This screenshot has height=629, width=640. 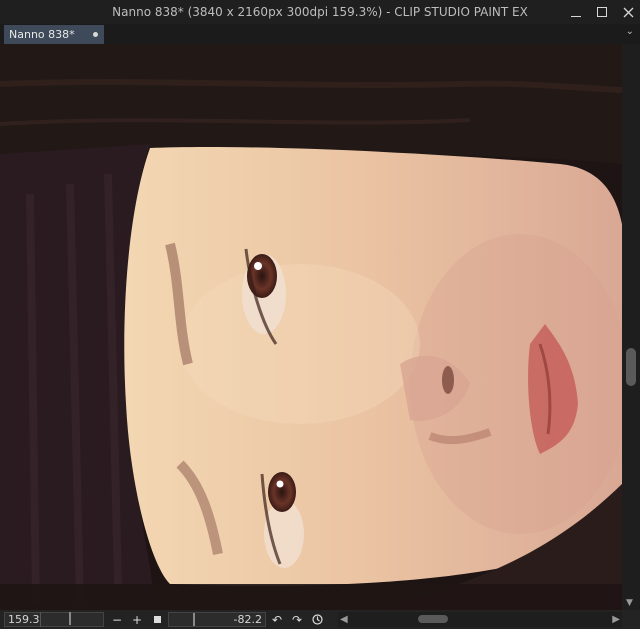 I want to click on status-bar: 159.3 − + -82.2 ↶ ↷ ◀ ▶, so click(x=320, y=619).